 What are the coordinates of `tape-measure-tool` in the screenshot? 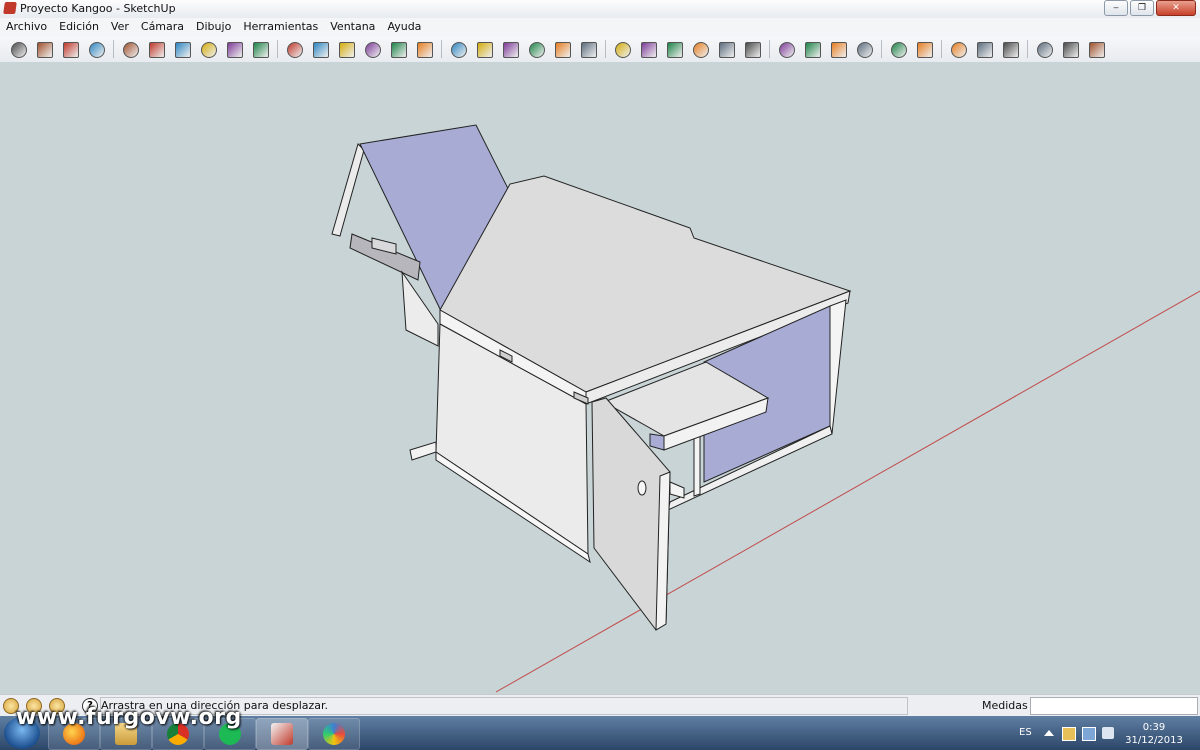 It's located at (458, 49).